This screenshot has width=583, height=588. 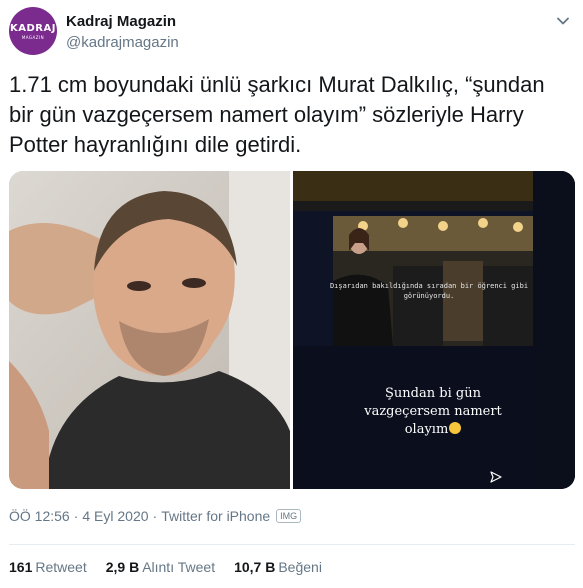 What do you see at coordinates (122, 567) in the screenshot?
I see `quote-tweet-count: 2,9 B` at bounding box center [122, 567].